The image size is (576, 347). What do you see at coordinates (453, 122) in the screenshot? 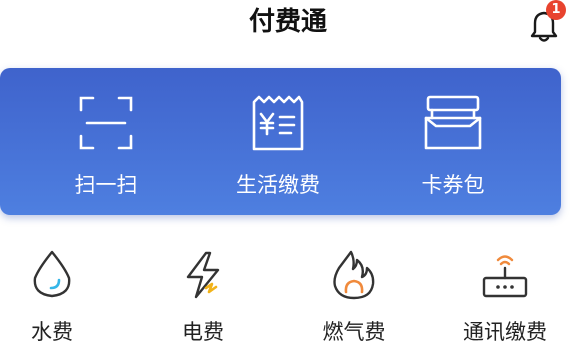
I see `wallet-icon` at bounding box center [453, 122].